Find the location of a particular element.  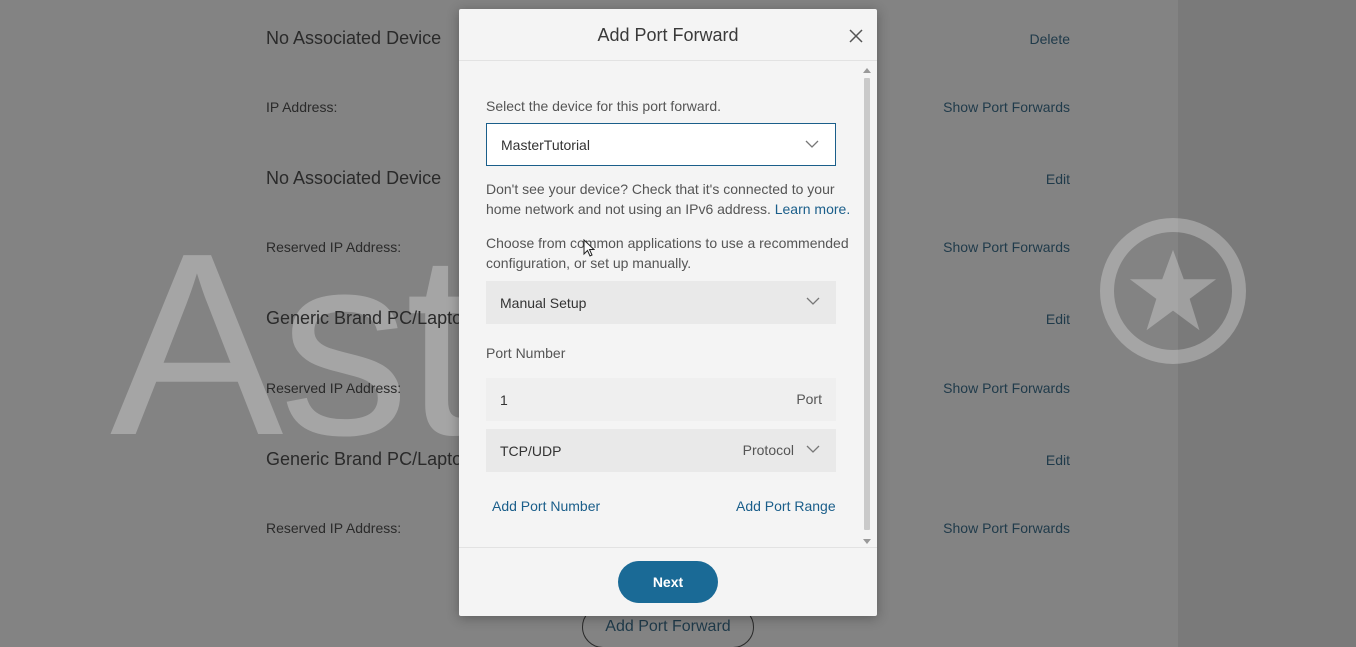

protocol-select: TCP/UDP Protocol is located at coordinates (661, 450).